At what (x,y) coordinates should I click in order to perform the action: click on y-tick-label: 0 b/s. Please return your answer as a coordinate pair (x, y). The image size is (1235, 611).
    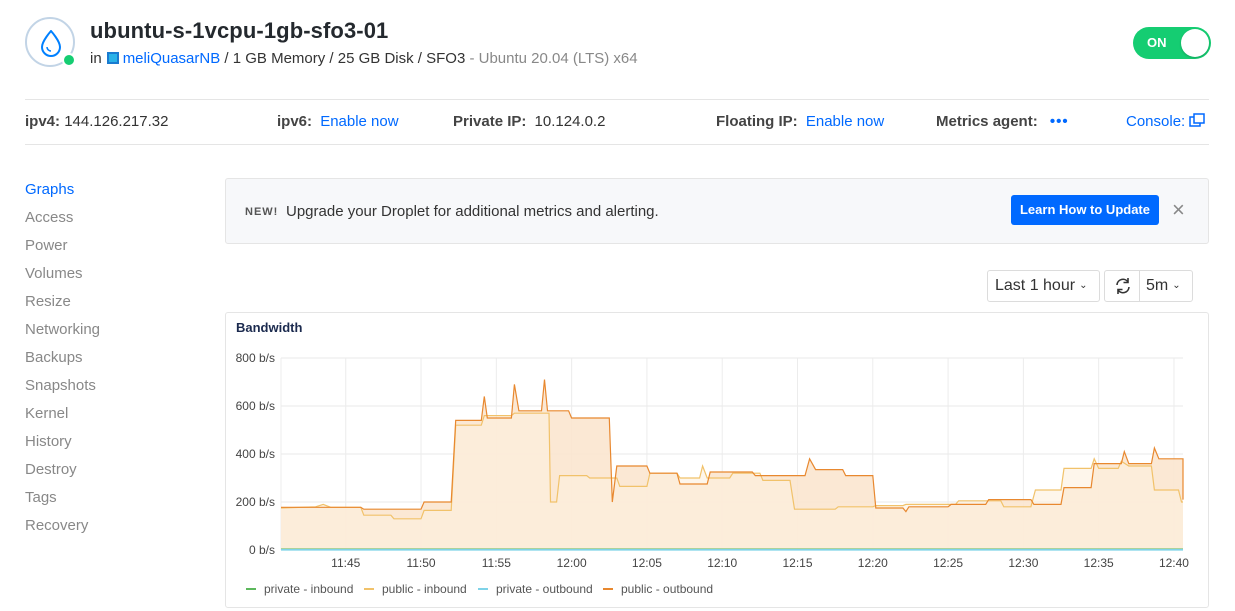
    Looking at the image, I should click on (262, 550).